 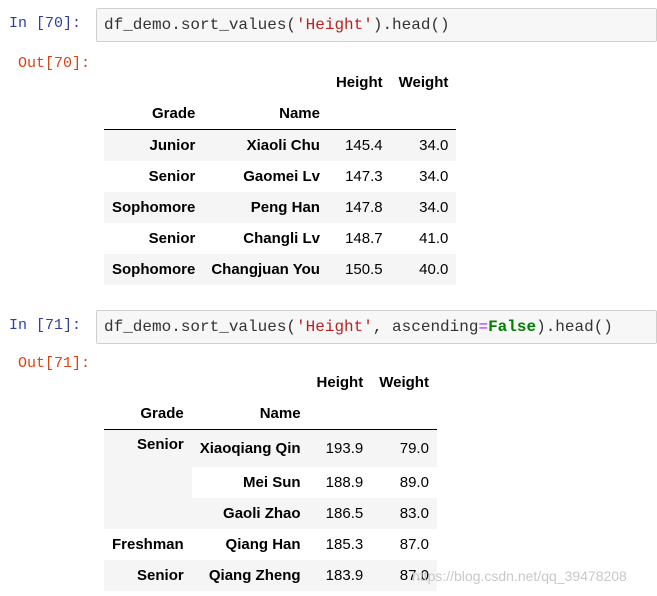 What do you see at coordinates (265, 145) in the screenshot?
I see `row-name: Xiaoli Chu` at bounding box center [265, 145].